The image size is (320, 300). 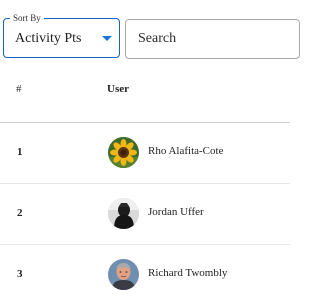 What do you see at coordinates (19, 89) in the screenshot?
I see `column-header-rank: #` at bounding box center [19, 89].